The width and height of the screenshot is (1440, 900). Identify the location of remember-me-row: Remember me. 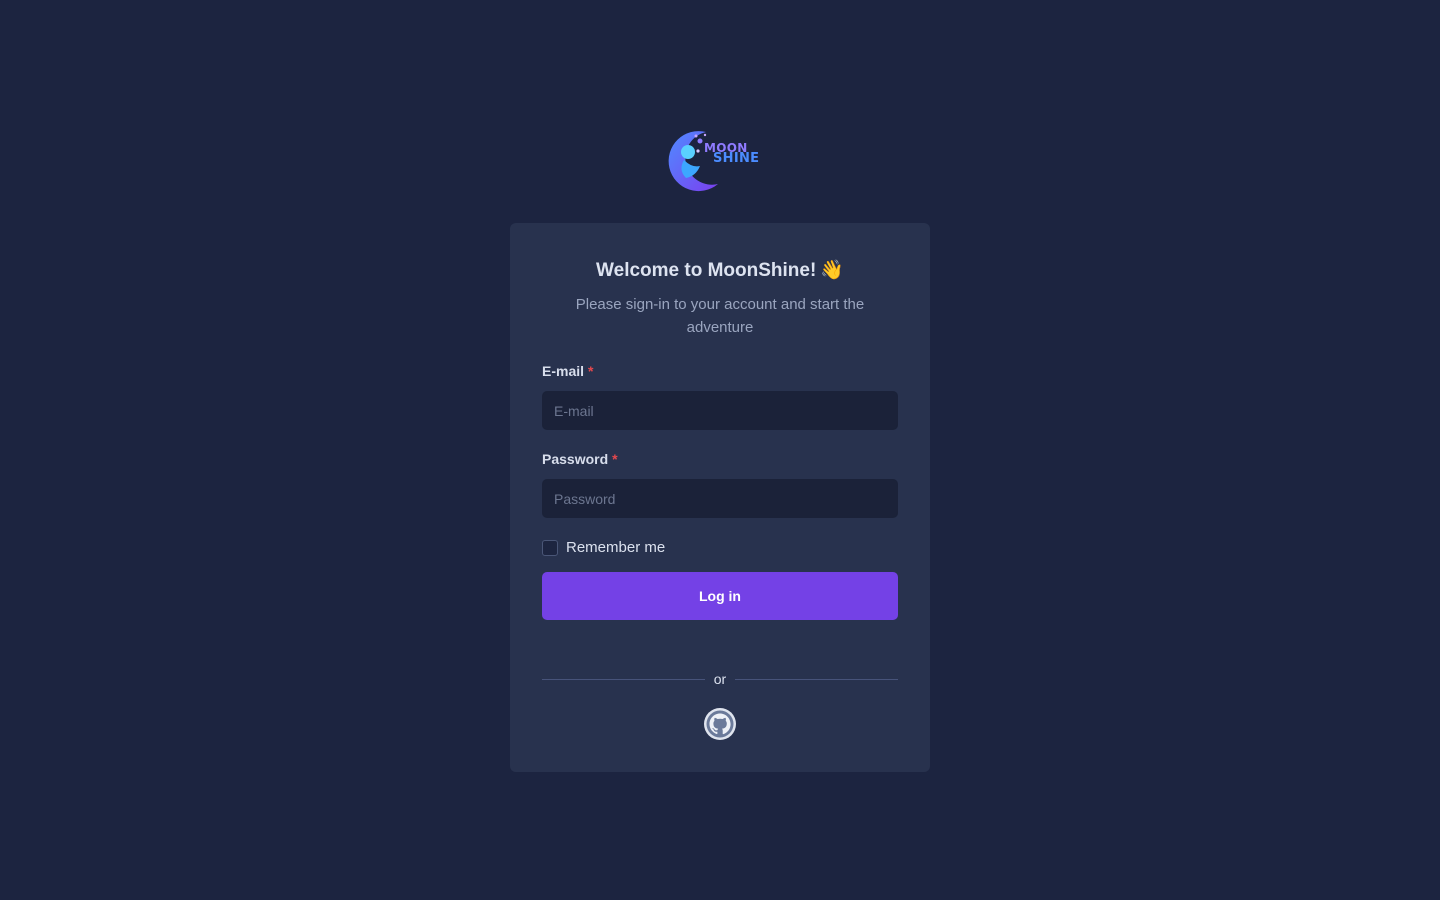
(603, 547).